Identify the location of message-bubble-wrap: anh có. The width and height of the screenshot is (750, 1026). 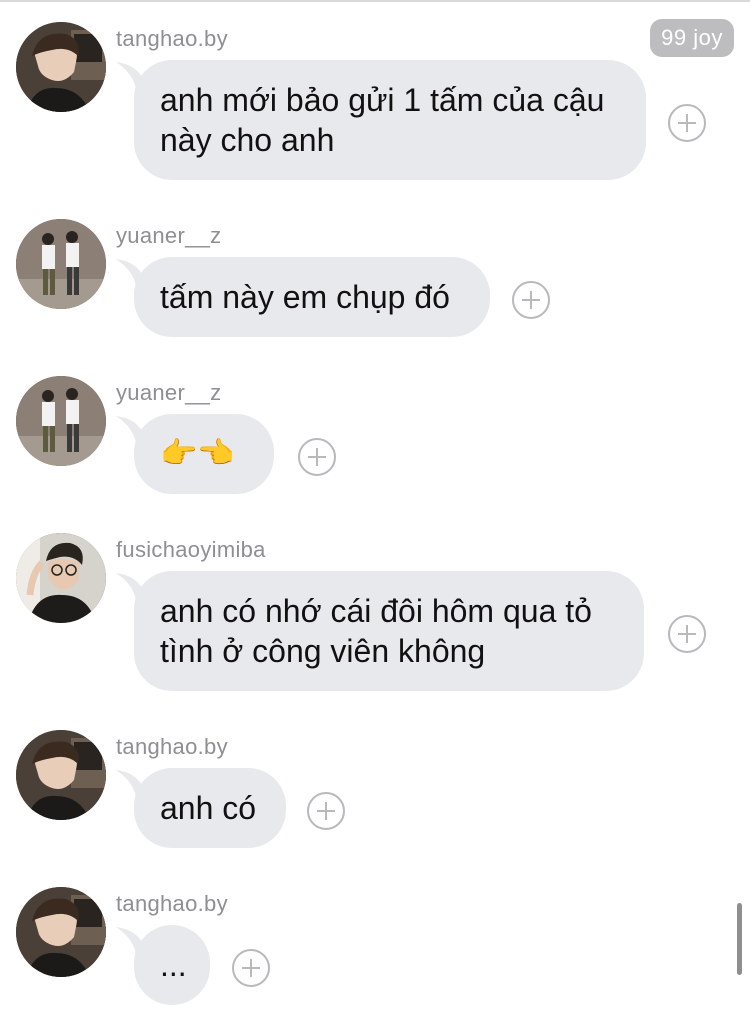
(201, 808).